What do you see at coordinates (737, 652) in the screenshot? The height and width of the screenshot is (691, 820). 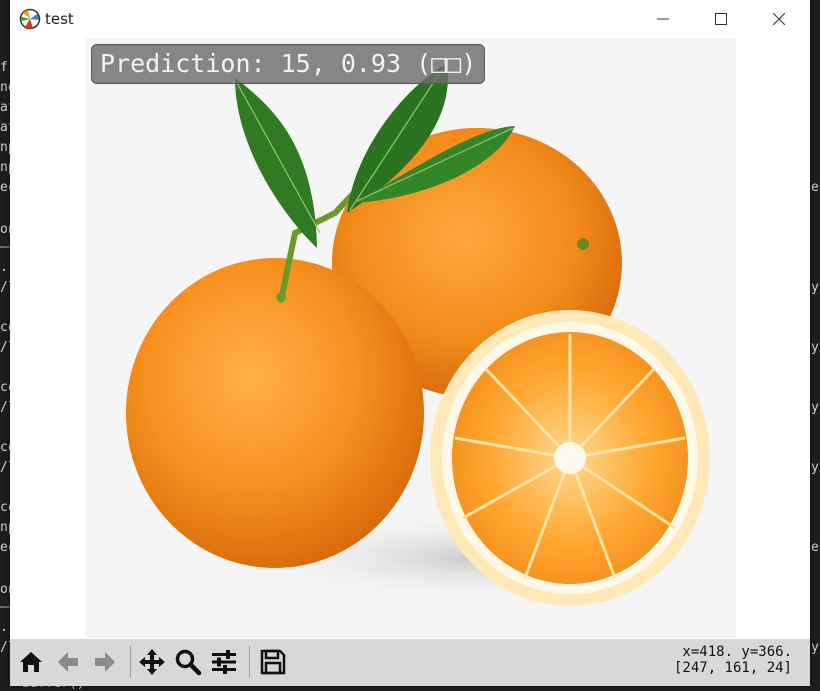 I see `cursor-coordinates: x=418. y=366.` at bounding box center [737, 652].